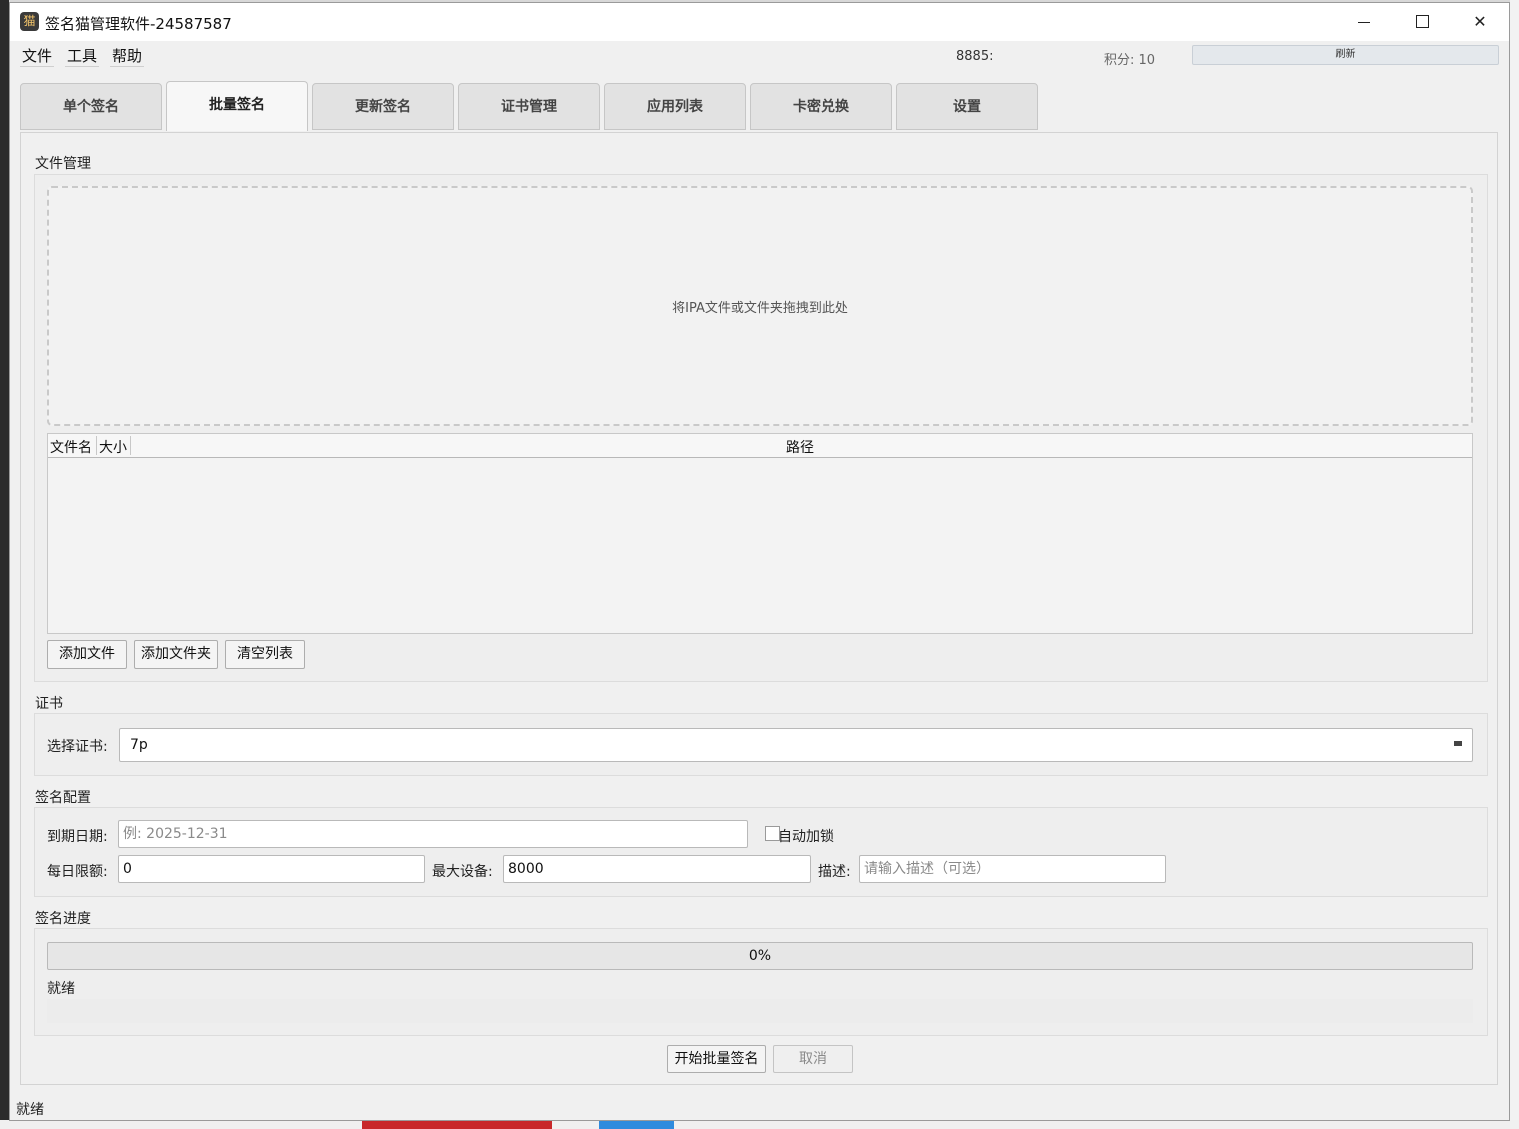 This screenshot has width=1519, height=1129. I want to click on user-id-label: 8885:, so click(975, 56).